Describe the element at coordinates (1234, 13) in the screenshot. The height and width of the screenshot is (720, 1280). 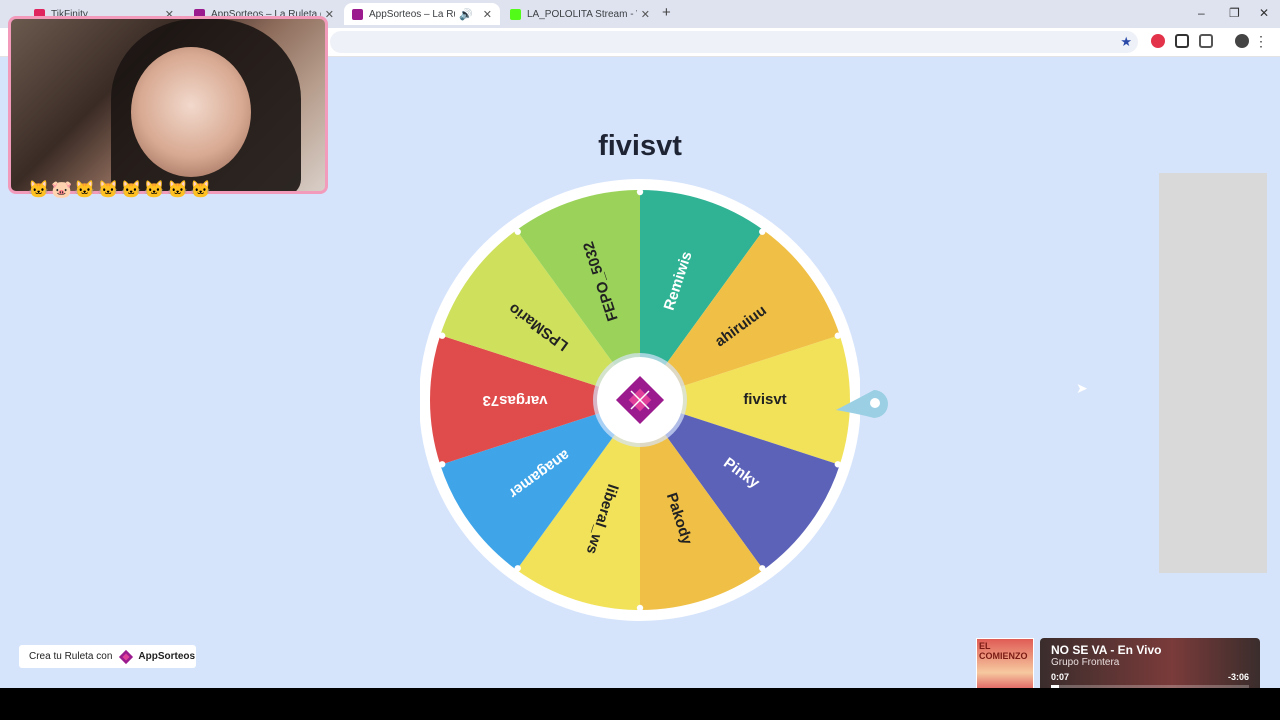
I see `restore-button: ❐` at that location.